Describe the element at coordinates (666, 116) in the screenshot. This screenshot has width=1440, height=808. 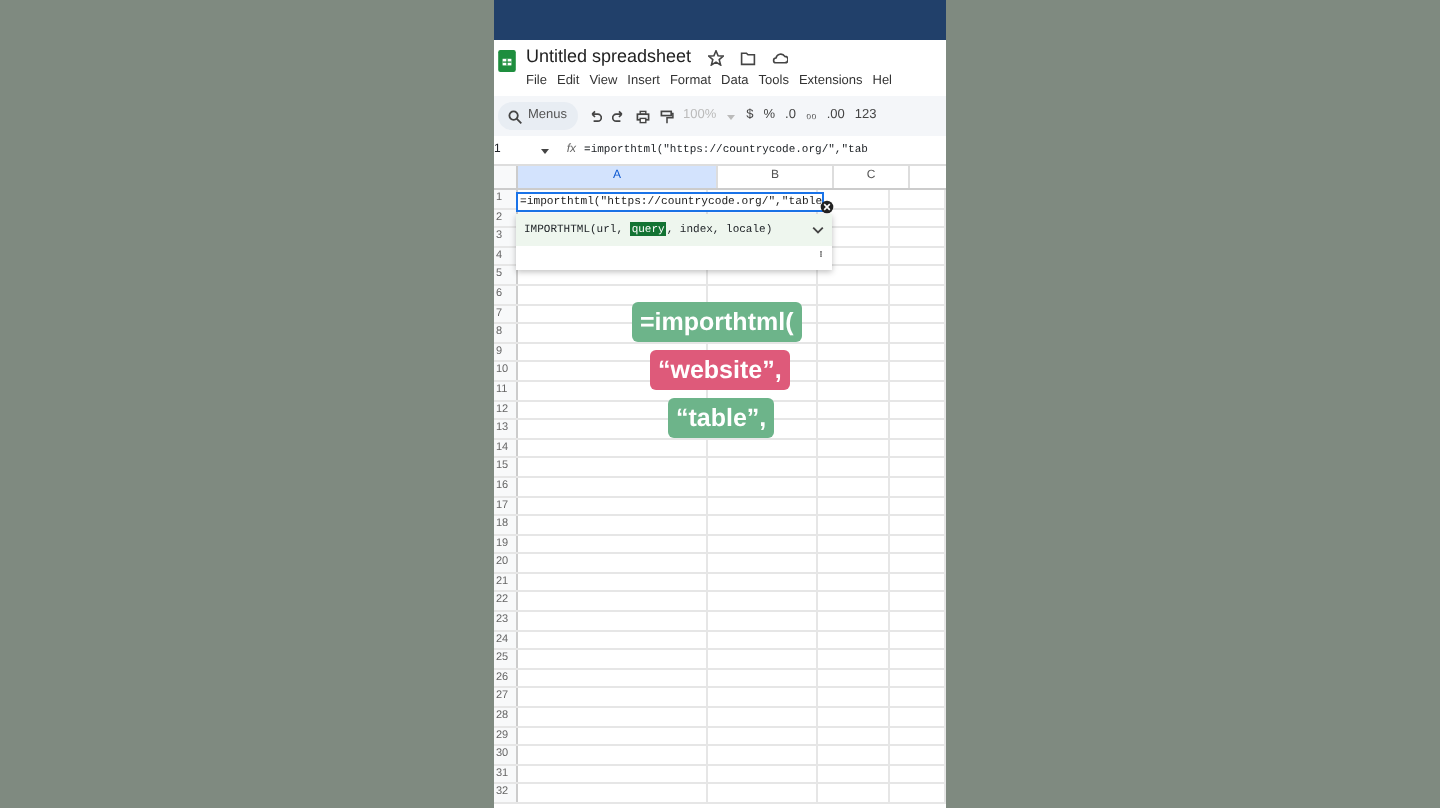
I see `paint-format-icon` at that location.